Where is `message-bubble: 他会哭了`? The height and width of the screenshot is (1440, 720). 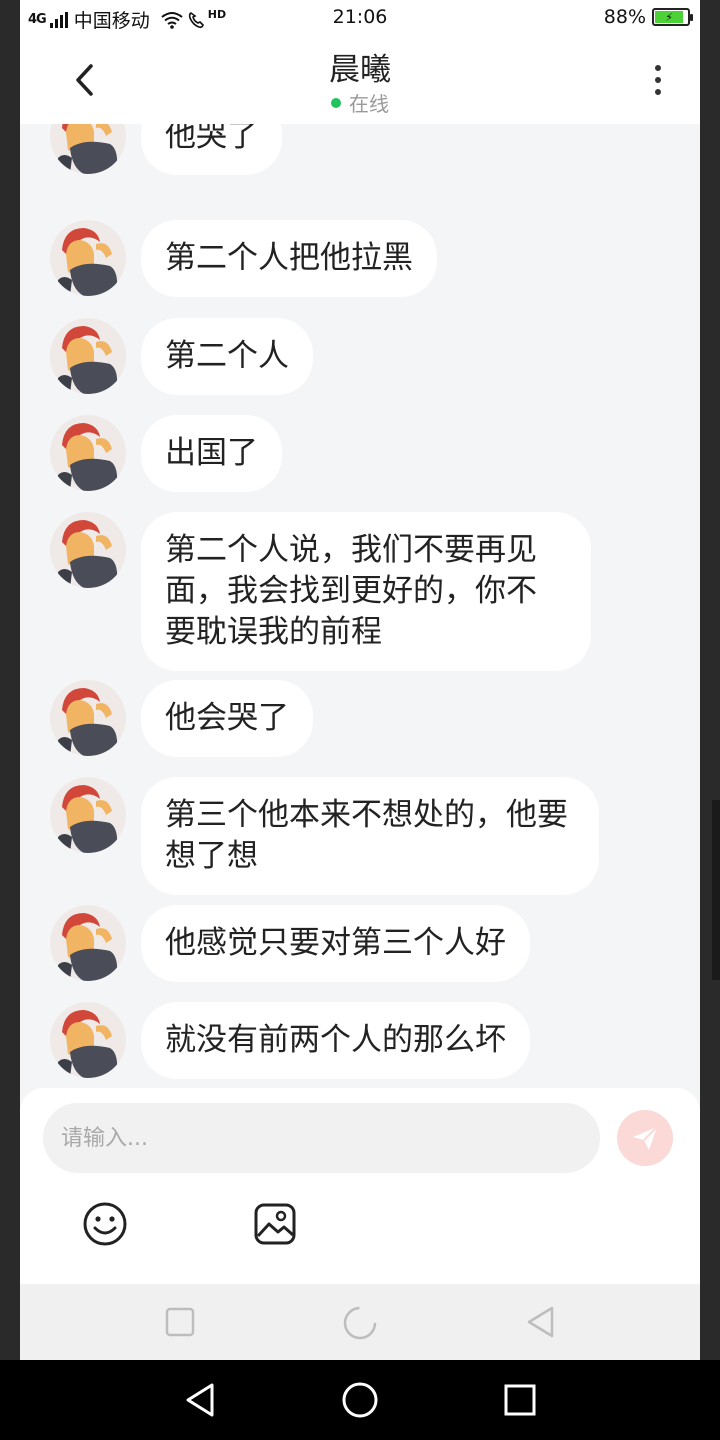
message-bubble: 他会哭了 is located at coordinates (227, 718).